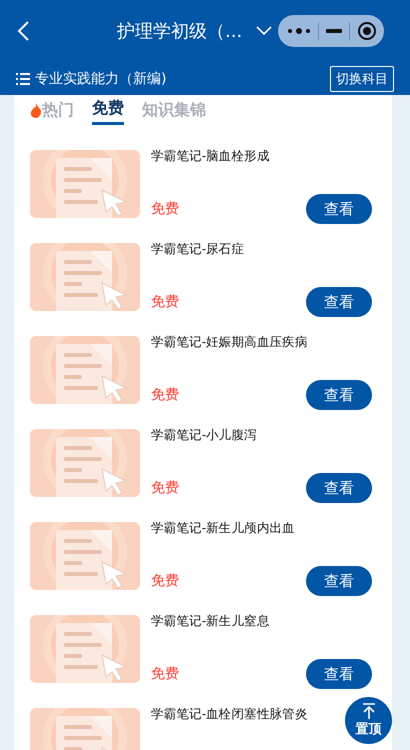 The width and height of the screenshot is (410, 750). Describe the element at coordinates (210, 156) in the screenshot. I see `note-title: 学霸笔记-脑血栓形成` at that location.